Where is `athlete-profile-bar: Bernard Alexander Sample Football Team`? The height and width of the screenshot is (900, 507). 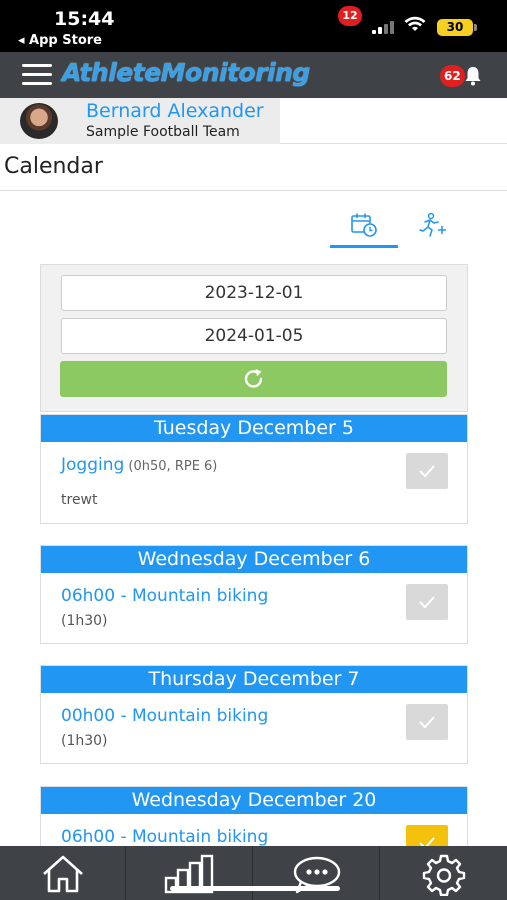 athlete-profile-bar: Bernard Alexander Sample Football Team is located at coordinates (140, 121).